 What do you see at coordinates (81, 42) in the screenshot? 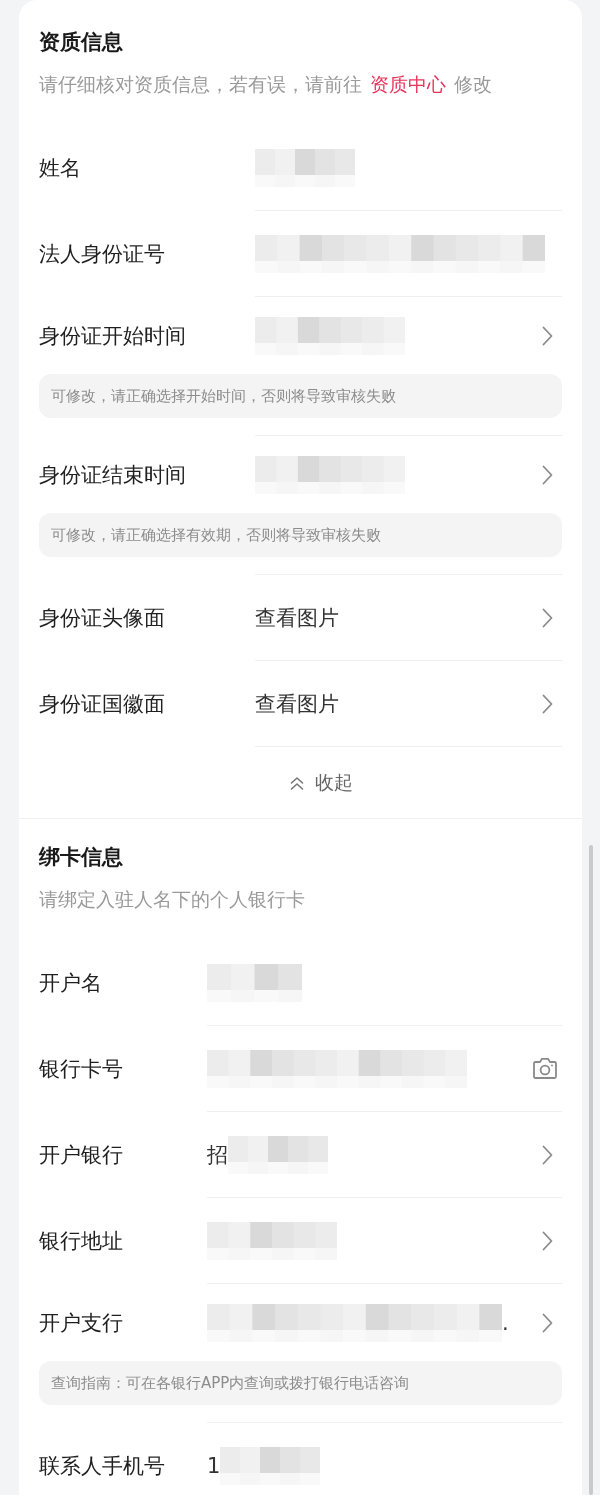
I see `section-title: 资质信息` at bounding box center [81, 42].